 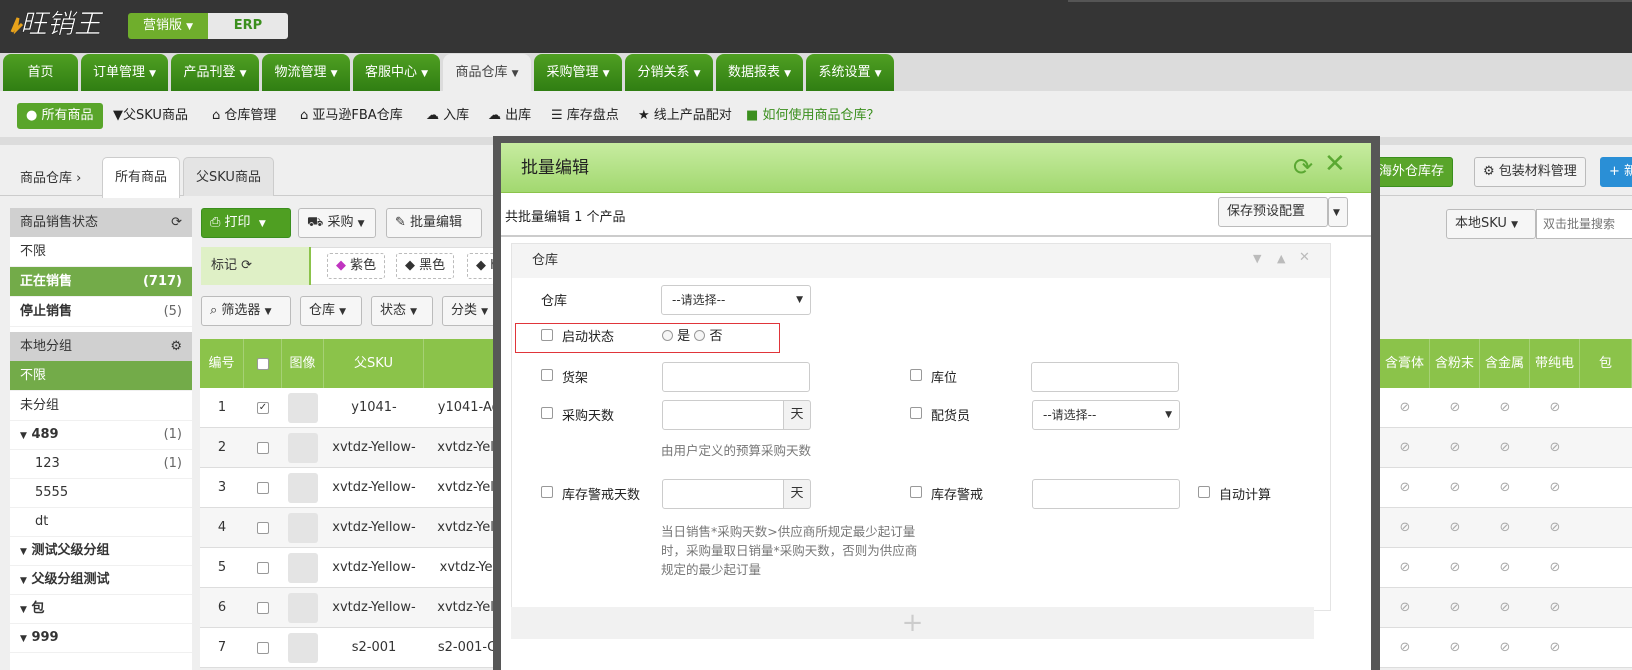 I want to click on subnav-label: 如何使用商品仓库？, so click(x=821, y=115).